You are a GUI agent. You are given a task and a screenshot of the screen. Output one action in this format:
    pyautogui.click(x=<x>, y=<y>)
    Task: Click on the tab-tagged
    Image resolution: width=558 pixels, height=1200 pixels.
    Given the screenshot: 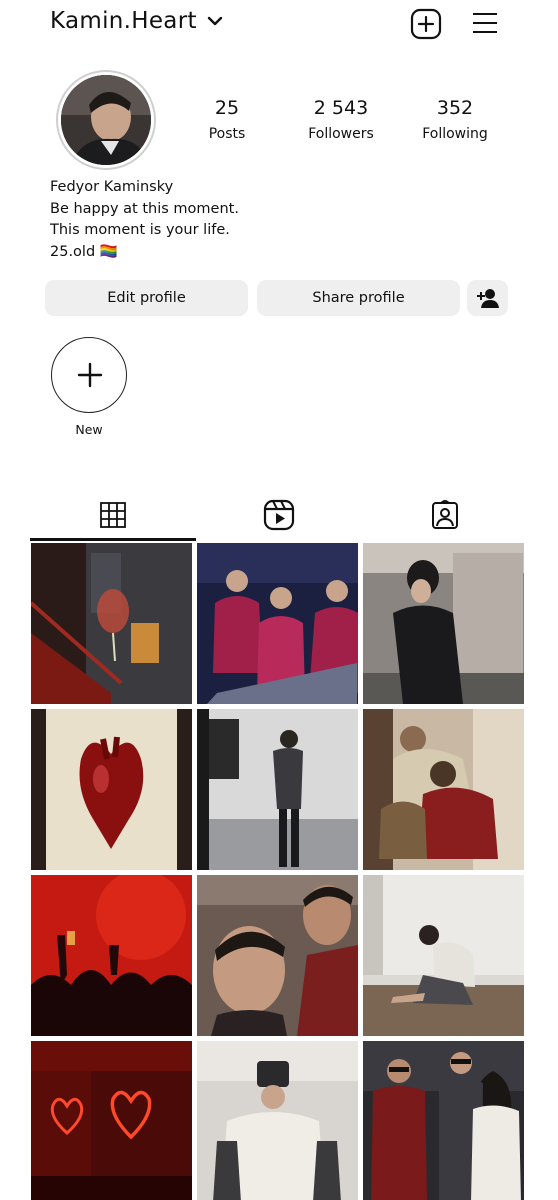 What is the action you would take?
    pyautogui.click(x=445, y=515)
    